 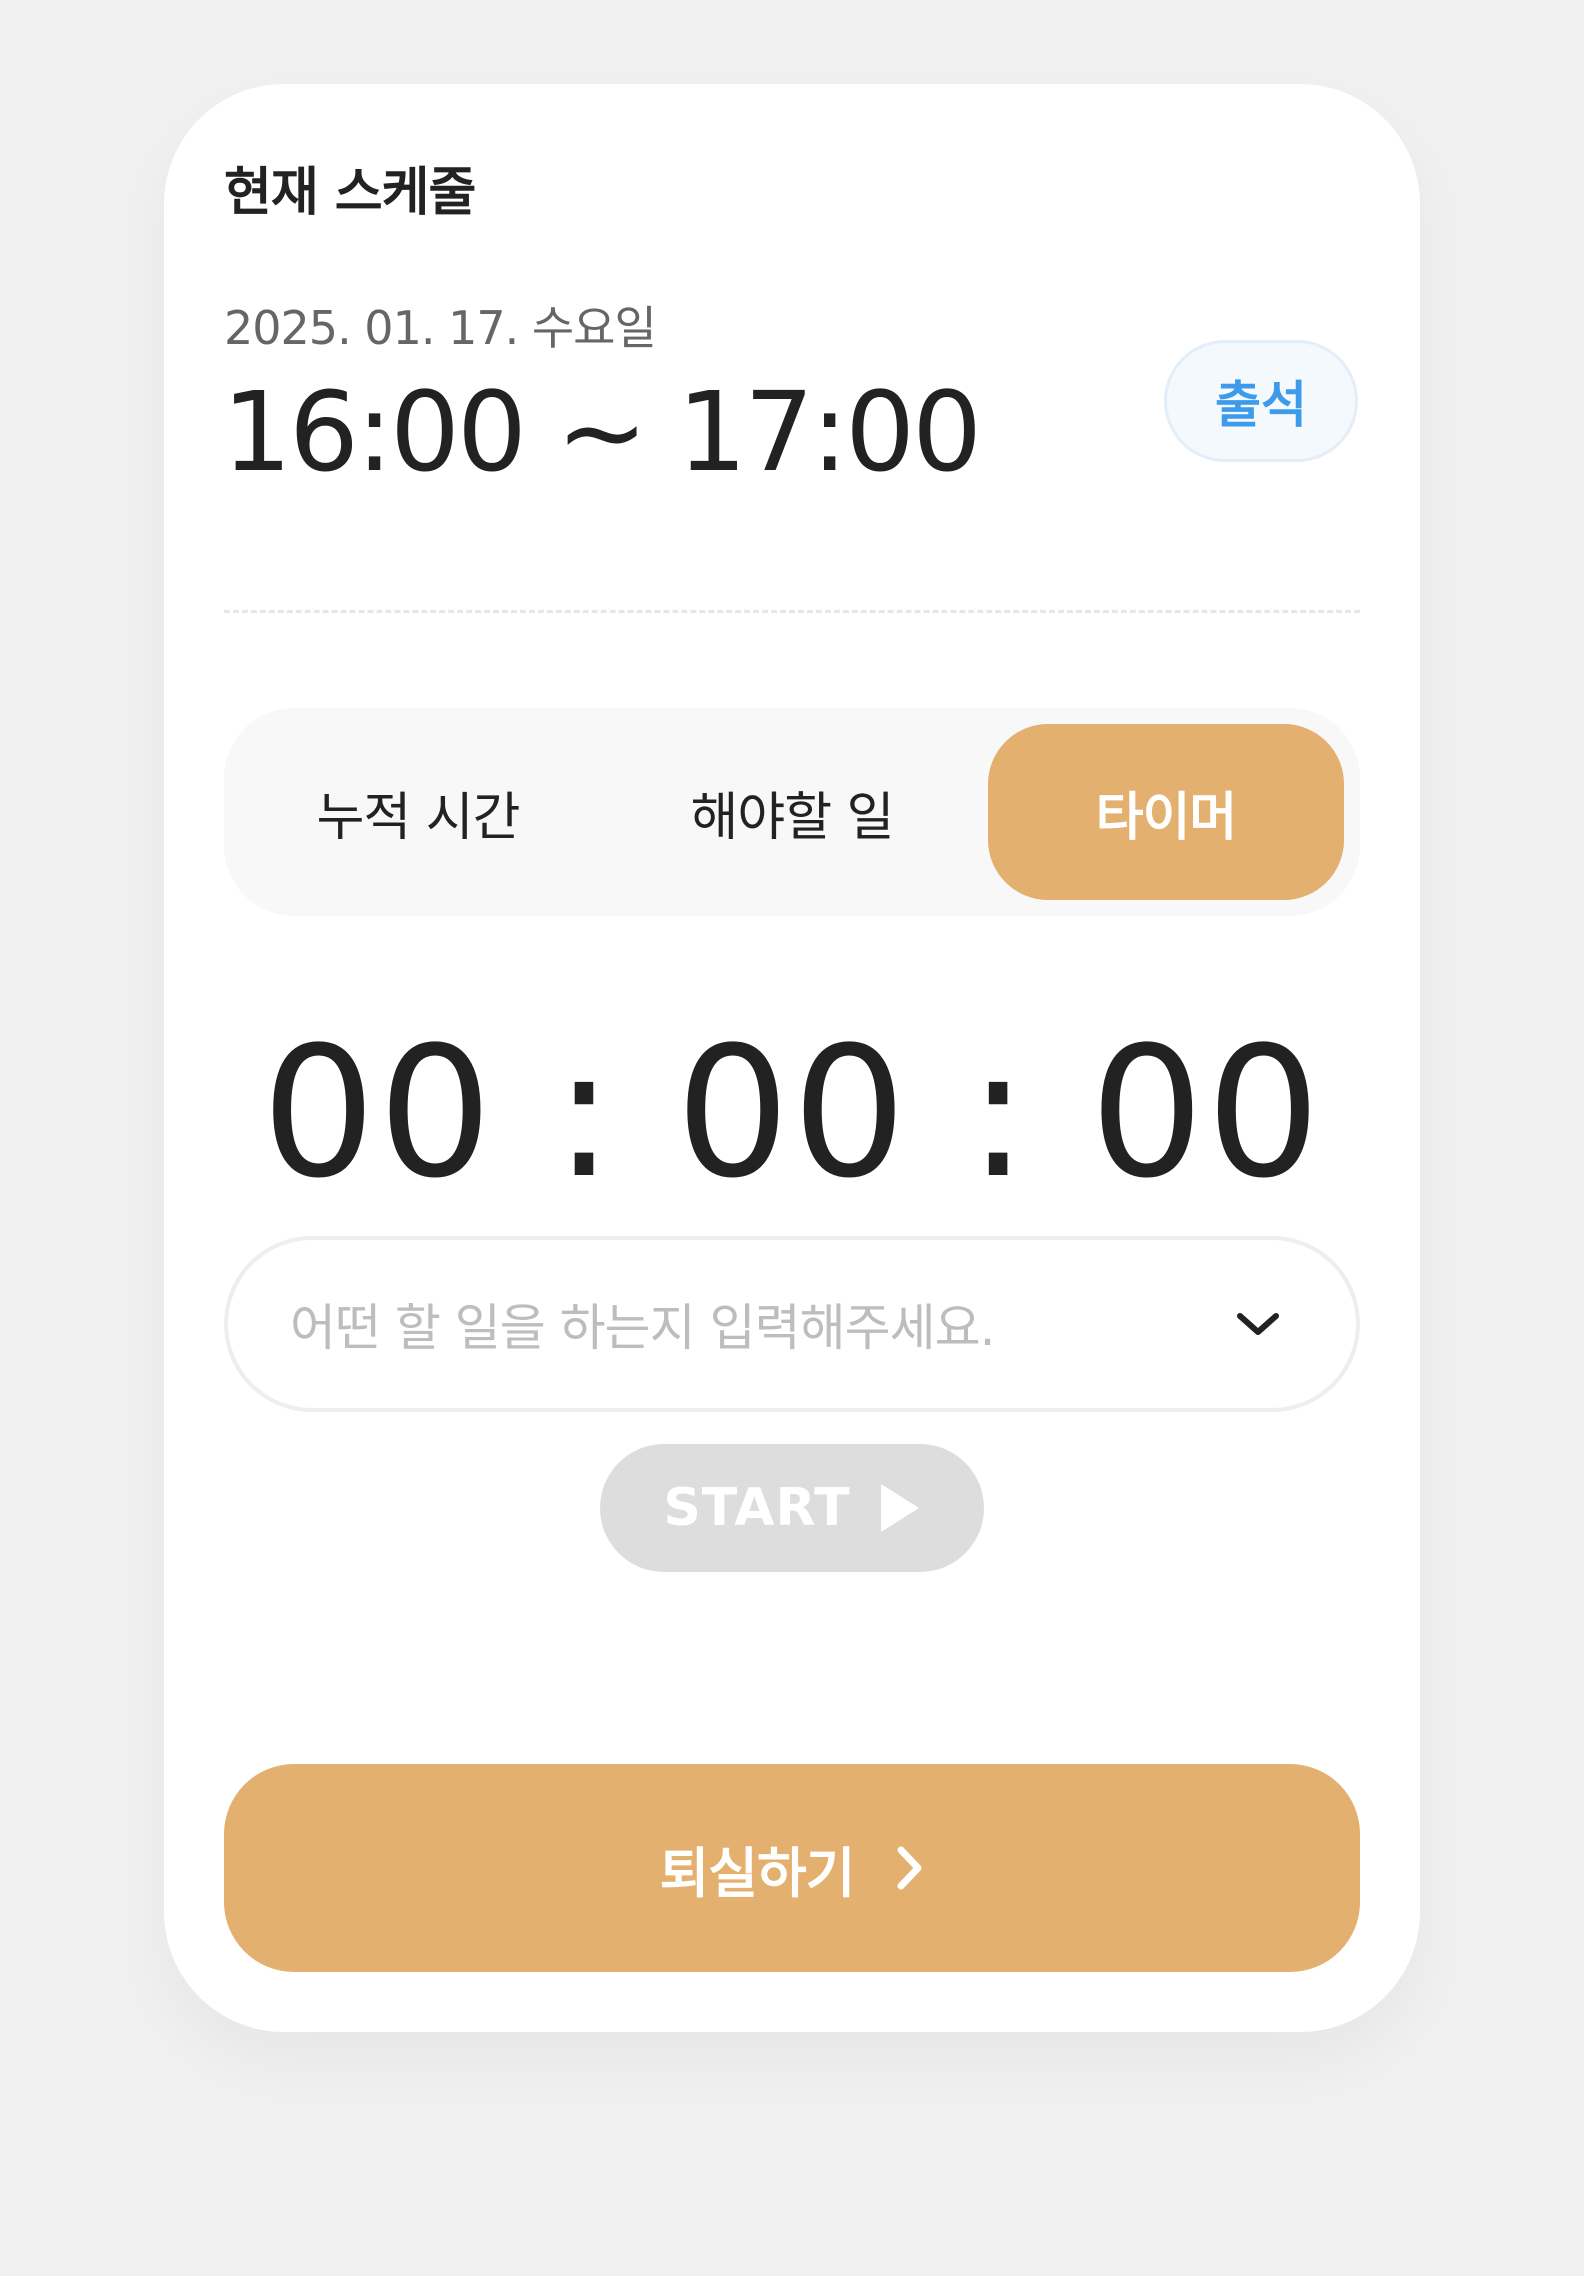 I want to click on leave-button: 퇴실하기, so click(x=792, y=1868).